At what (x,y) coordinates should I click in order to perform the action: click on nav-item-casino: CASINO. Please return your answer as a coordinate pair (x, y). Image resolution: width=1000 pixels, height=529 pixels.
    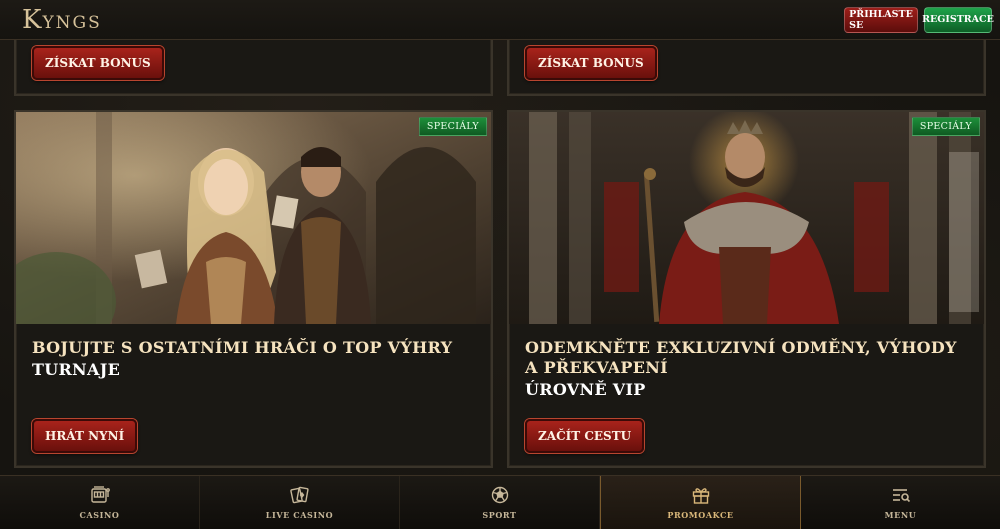
    Looking at the image, I should click on (100, 502).